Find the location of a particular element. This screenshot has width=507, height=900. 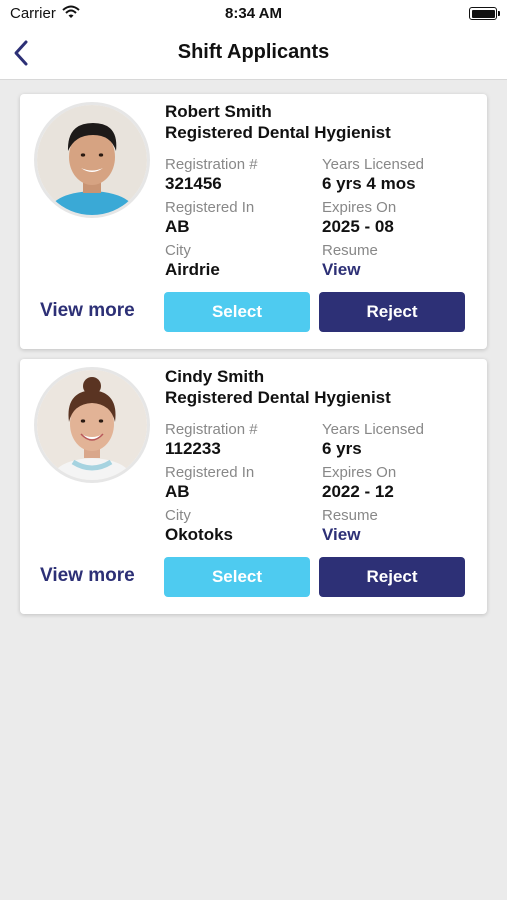

status-time: 8:34 AM is located at coordinates (253, 13).